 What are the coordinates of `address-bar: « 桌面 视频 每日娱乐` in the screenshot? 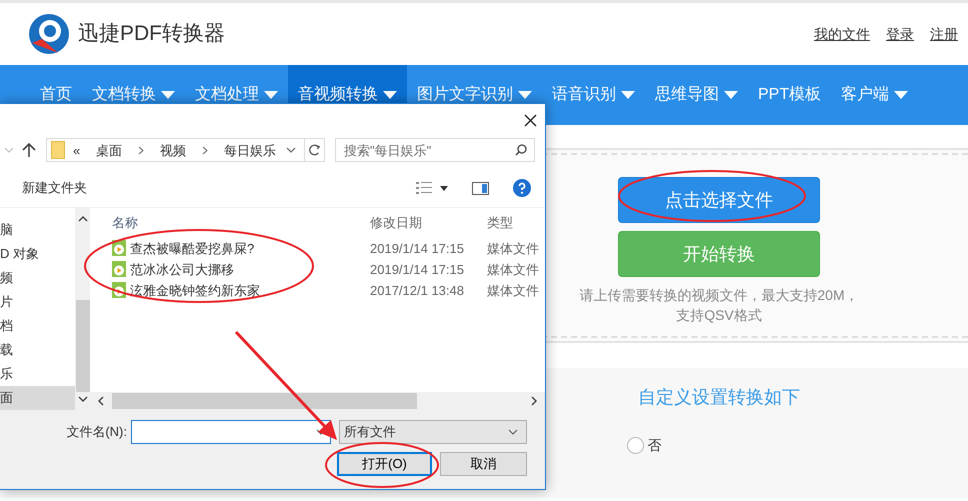 It's located at (185, 150).